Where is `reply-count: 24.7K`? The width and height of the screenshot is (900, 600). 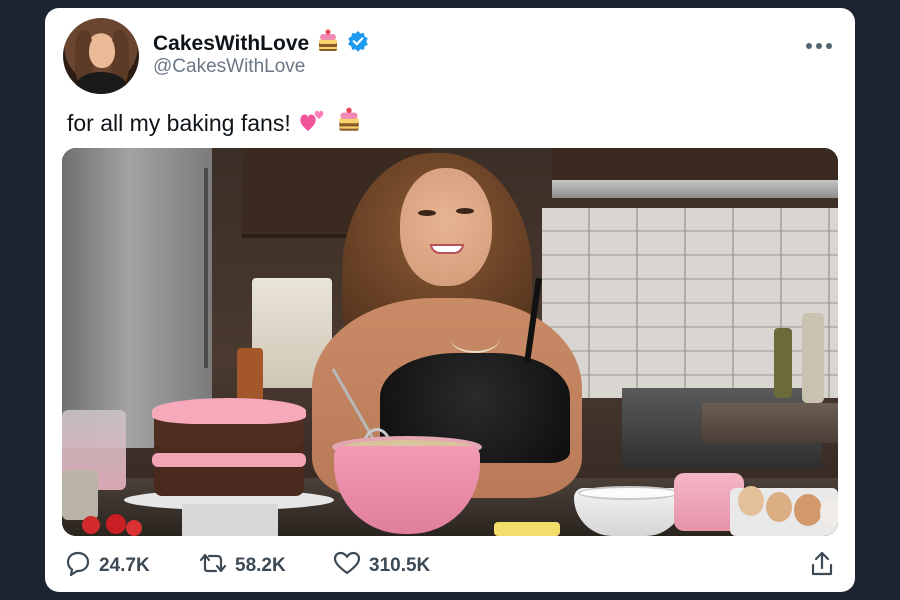
reply-count: 24.7K is located at coordinates (124, 565).